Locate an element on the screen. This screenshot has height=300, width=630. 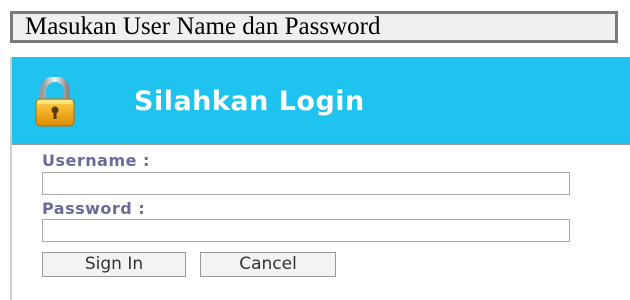
username-label: Username : is located at coordinates (96, 160).